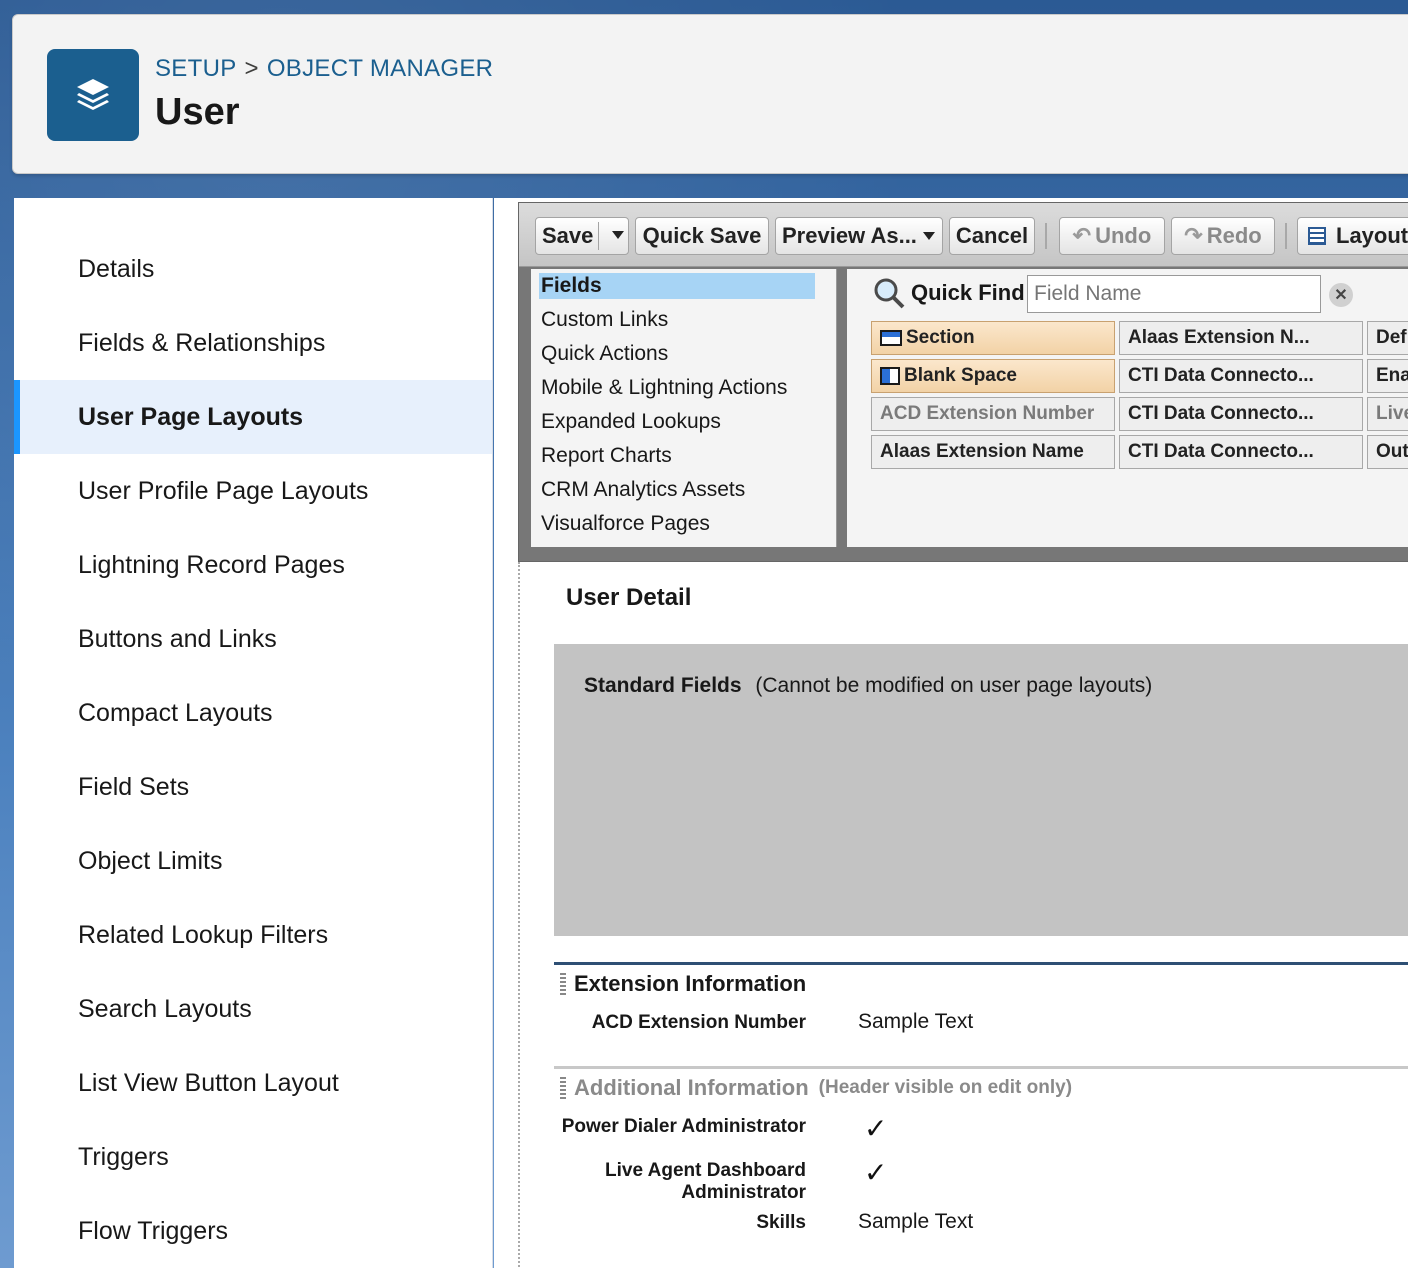 Image resolution: width=1408 pixels, height=1268 pixels. Describe the element at coordinates (1123, 235) in the screenshot. I see `undo-label: Undo` at that location.